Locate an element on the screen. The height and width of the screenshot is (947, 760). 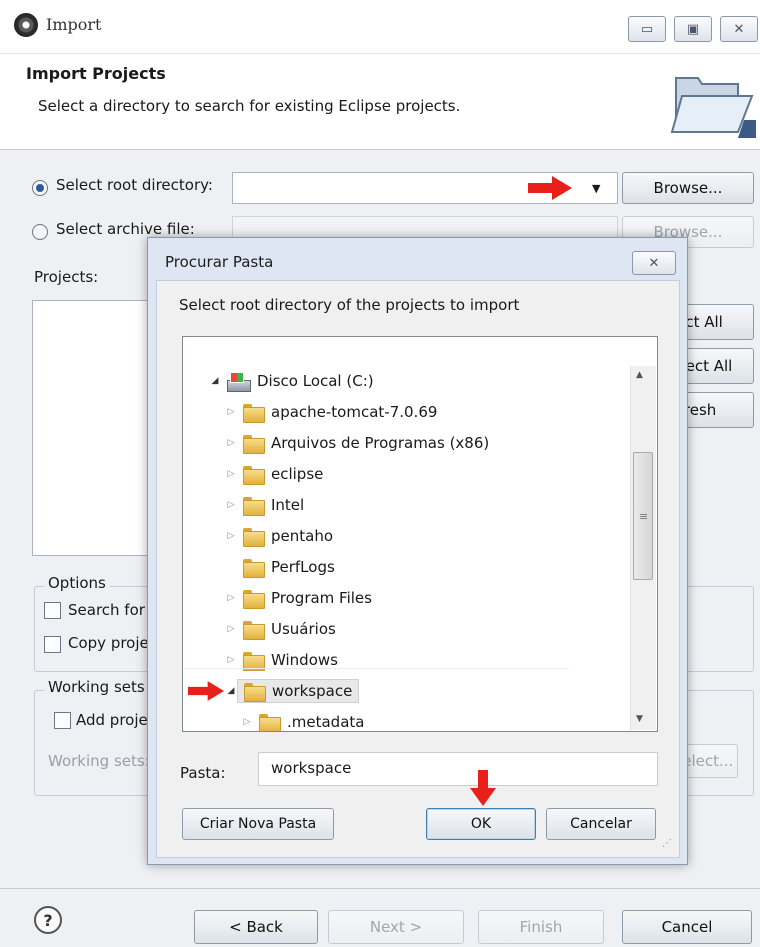
tree-item: ▷ Windows is located at coordinates (281, 660).